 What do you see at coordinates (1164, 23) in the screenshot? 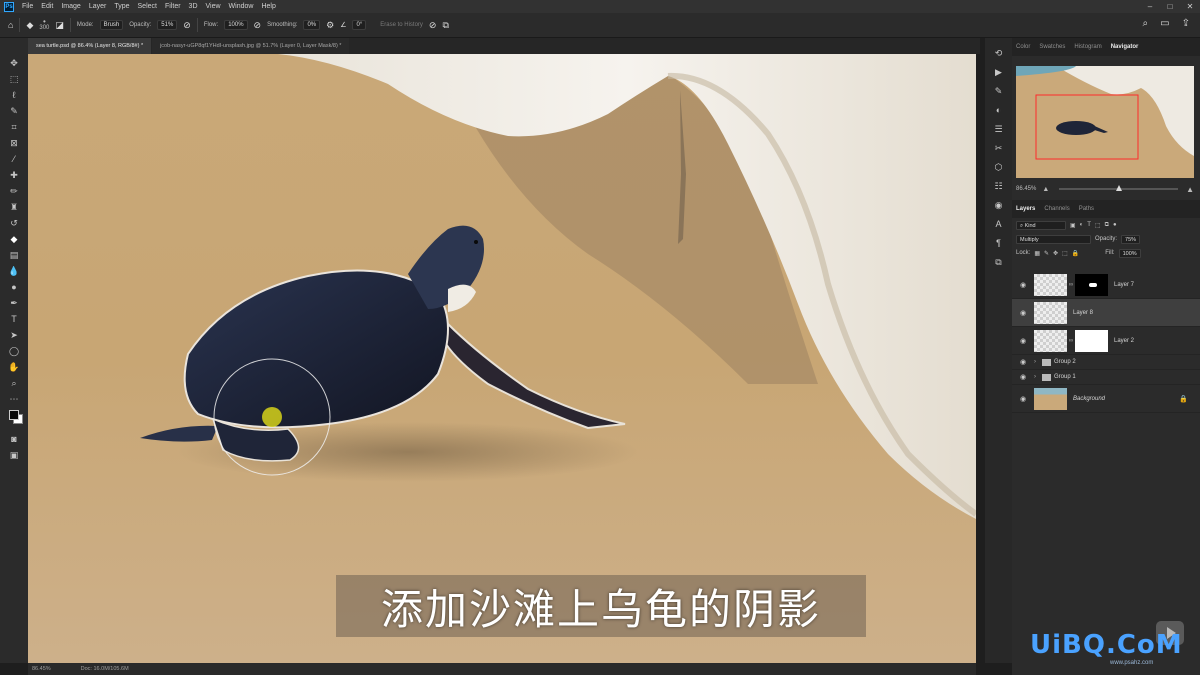
I see `workspace-icon: ▭` at bounding box center [1164, 23].